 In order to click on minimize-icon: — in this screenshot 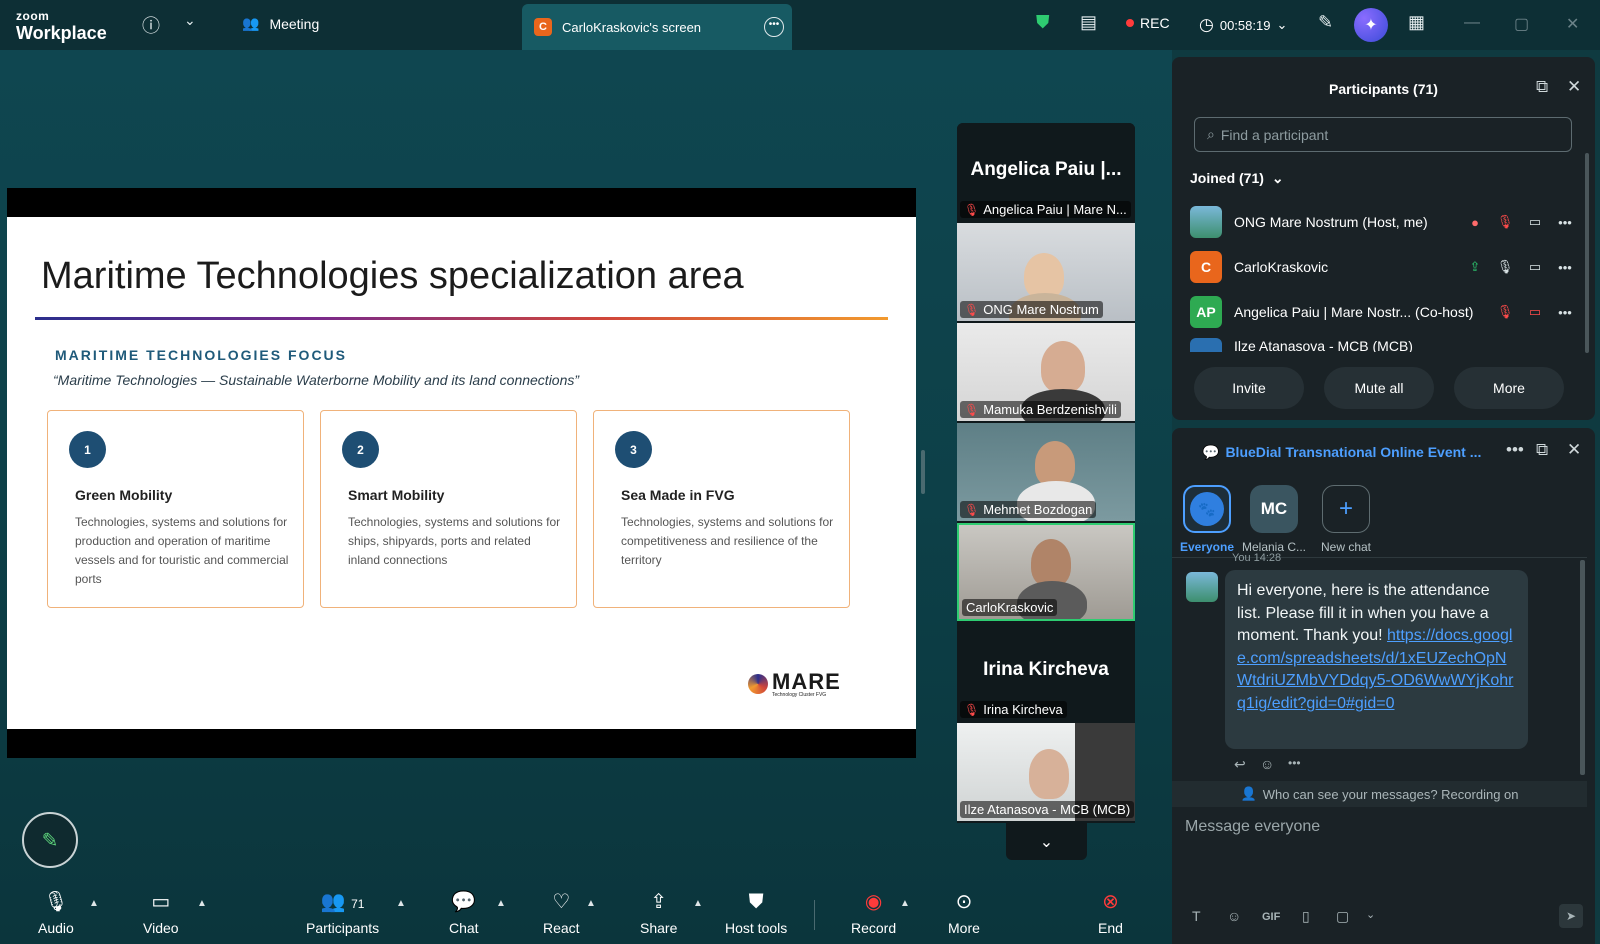, I will do `click(1472, 23)`.